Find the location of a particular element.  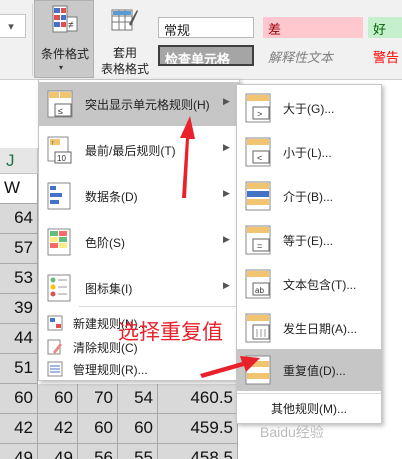

style-check-cell: 检查单元格 is located at coordinates (206, 55).